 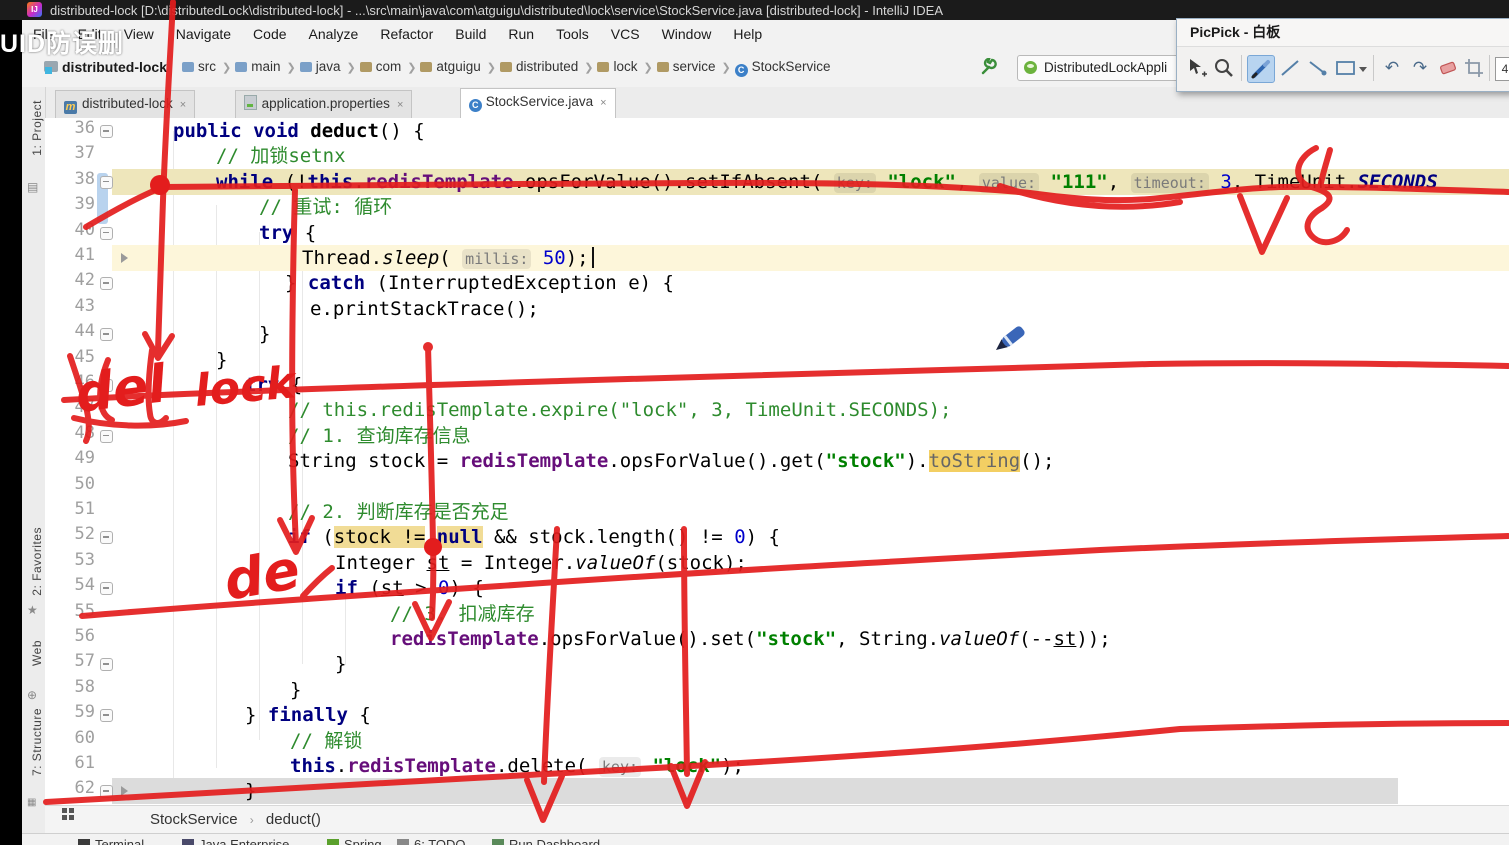 I want to click on arrow-tool, so click(x=1318, y=68).